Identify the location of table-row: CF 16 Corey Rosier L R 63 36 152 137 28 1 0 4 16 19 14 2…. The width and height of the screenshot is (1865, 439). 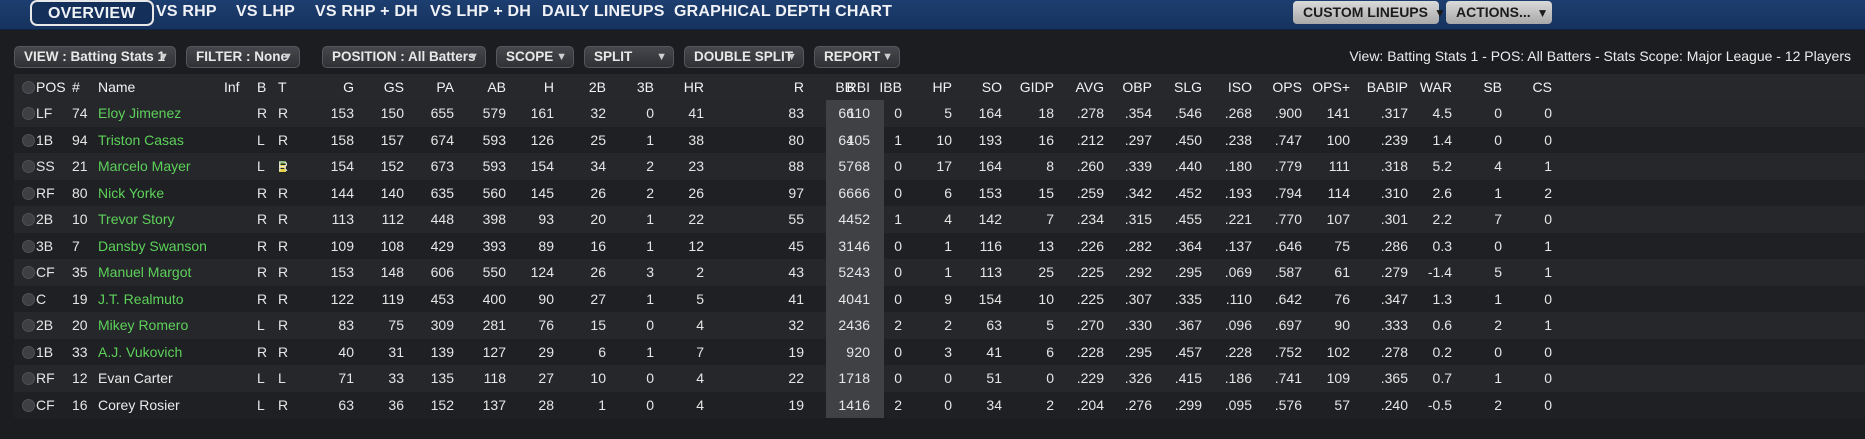
(939, 405).